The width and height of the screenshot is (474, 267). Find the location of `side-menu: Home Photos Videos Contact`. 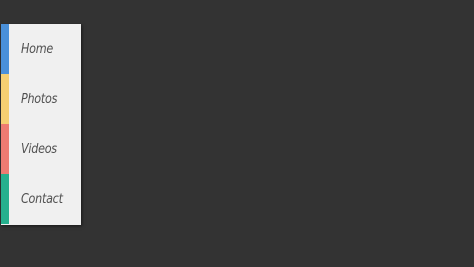

side-menu: Home Photos Videos Contact is located at coordinates (41, 124).